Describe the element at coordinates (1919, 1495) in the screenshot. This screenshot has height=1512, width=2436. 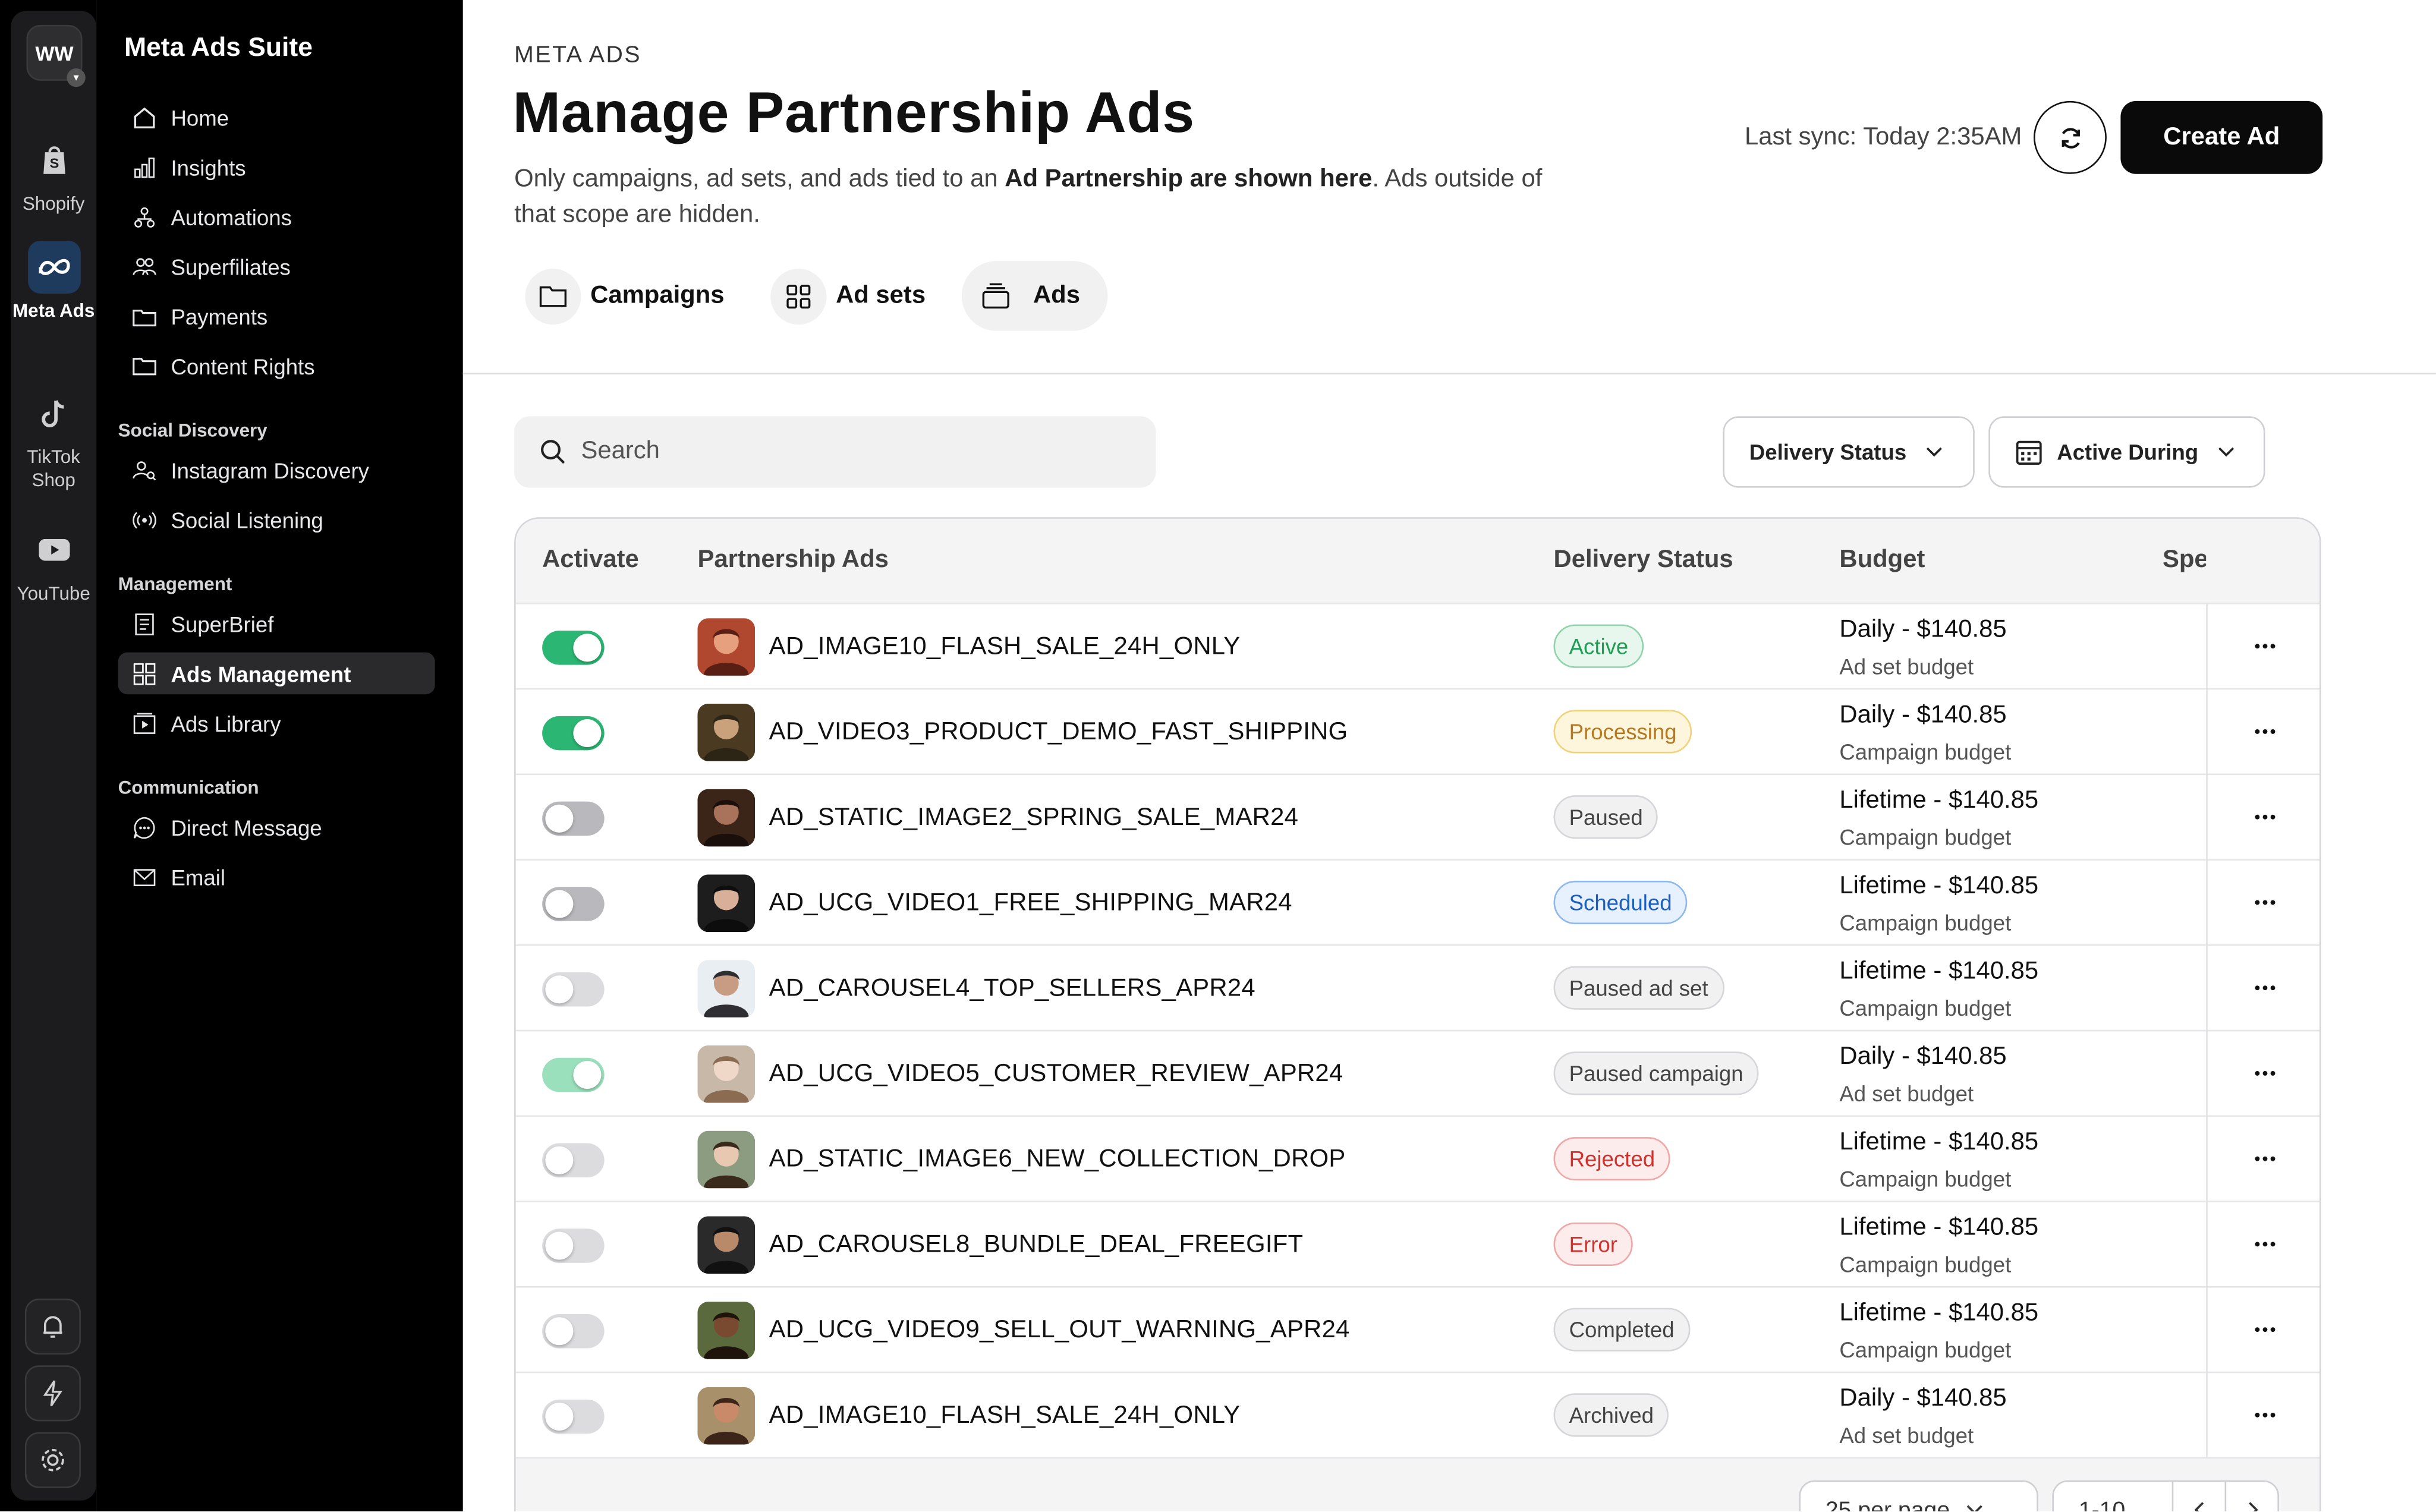
I see `per-page-select: 25 per page` at that location.